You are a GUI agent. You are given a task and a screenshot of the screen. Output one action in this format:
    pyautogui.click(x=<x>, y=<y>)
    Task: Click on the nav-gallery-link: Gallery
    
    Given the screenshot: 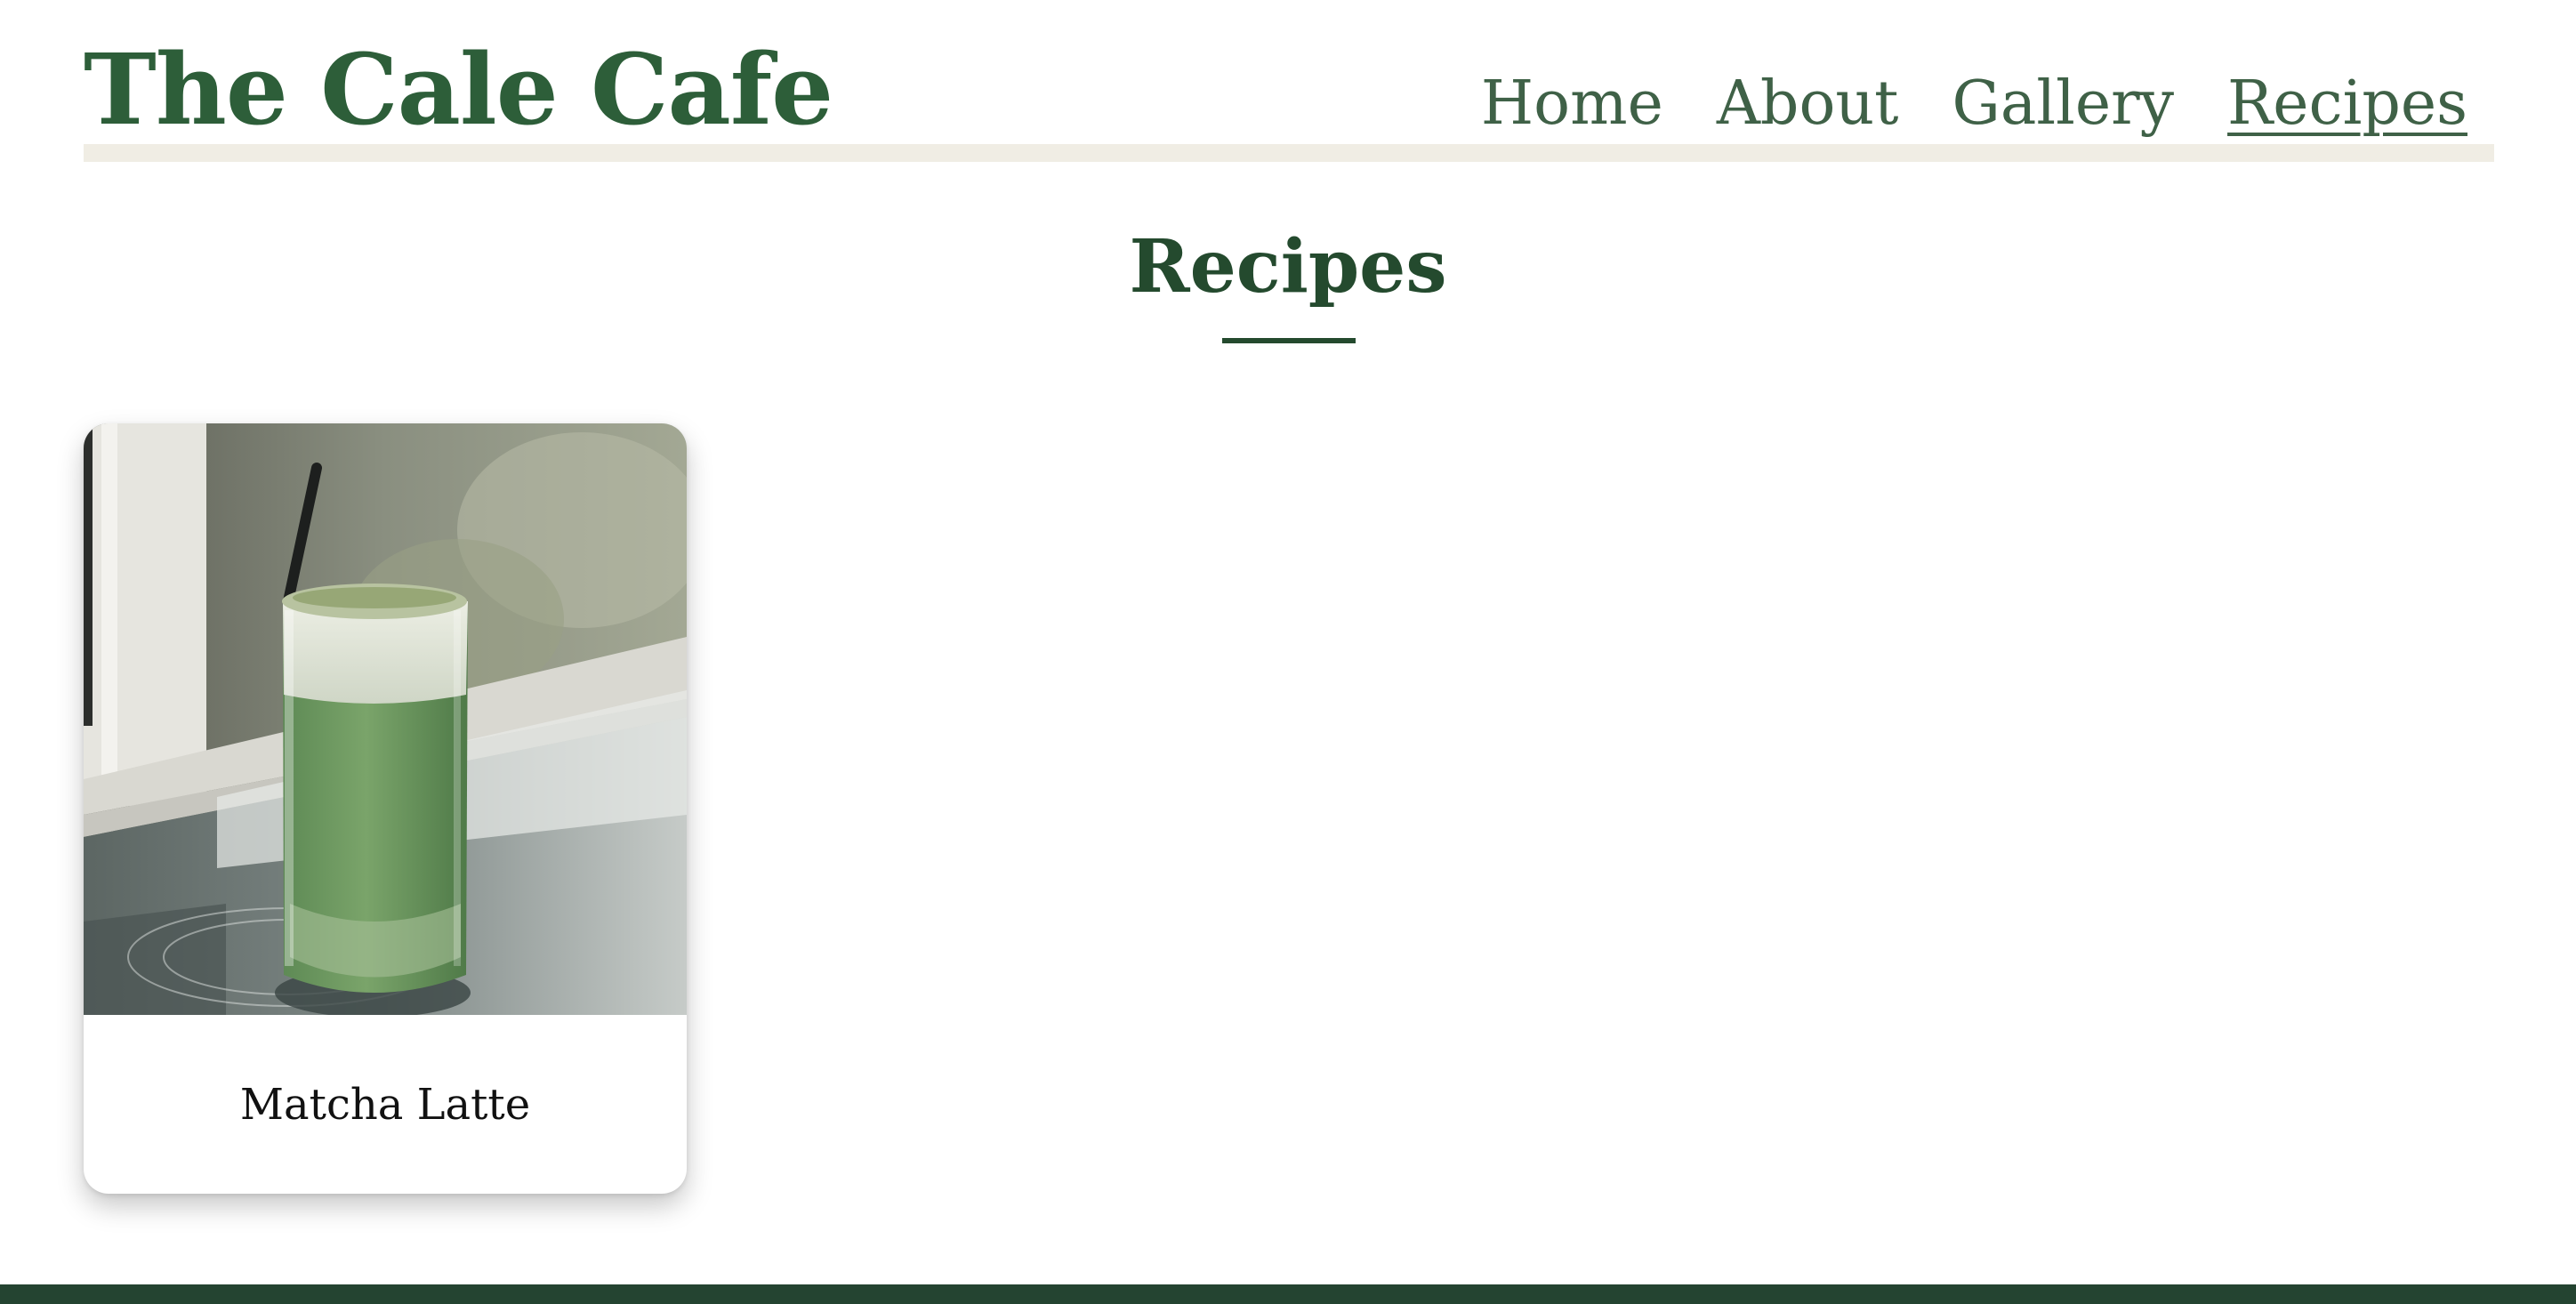 What is the action you would take?
    pyautogui.click(x=2063, y=104)
    